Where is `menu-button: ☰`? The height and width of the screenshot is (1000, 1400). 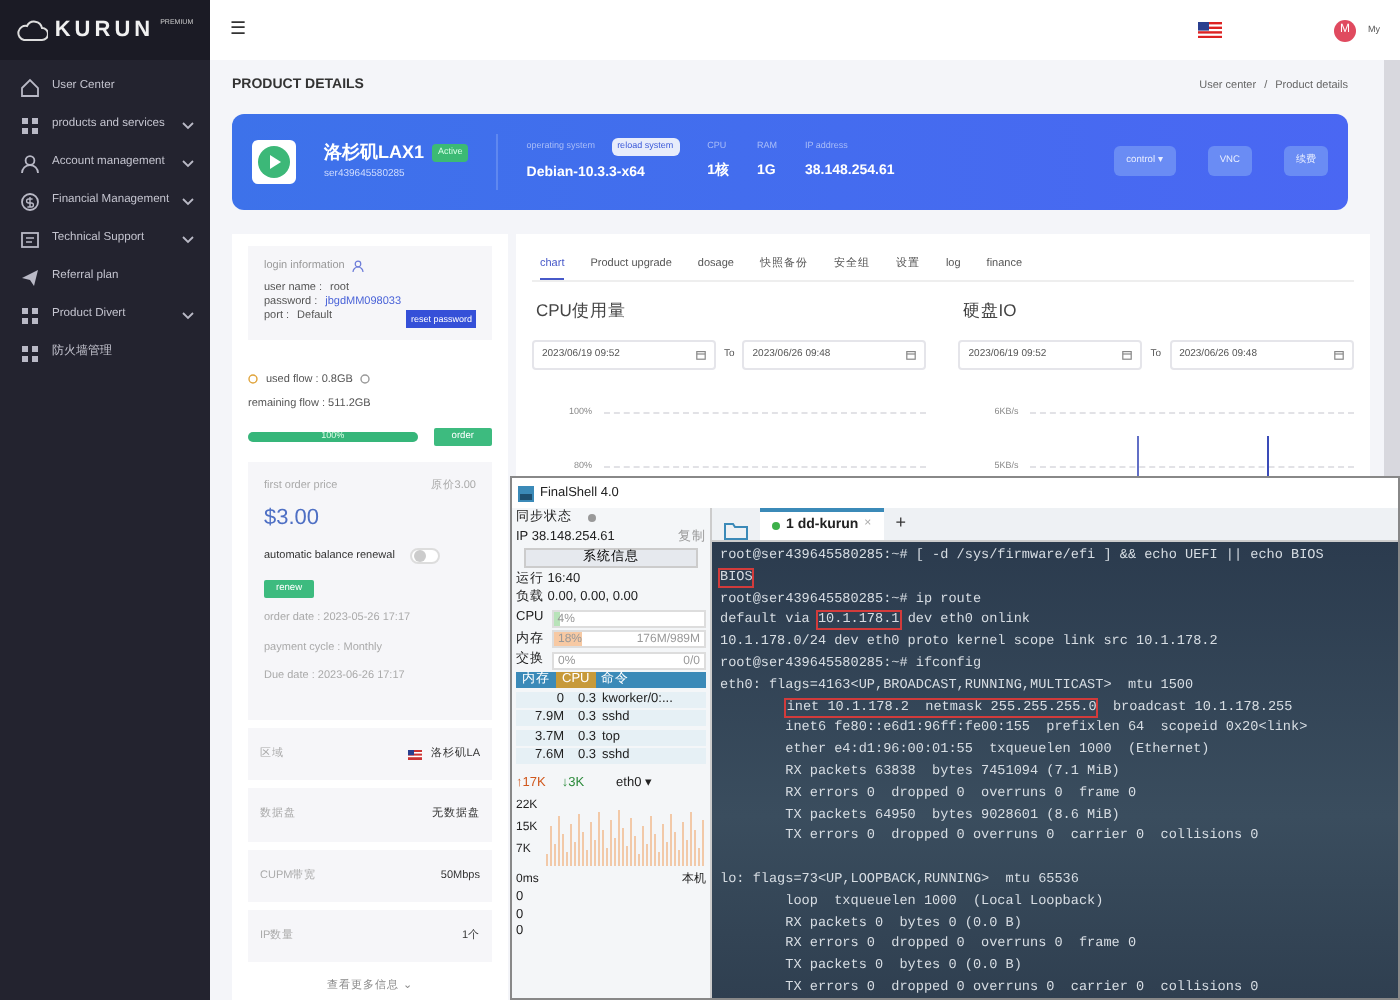 menu-button: ☰ is located at coordinates (238, 30).